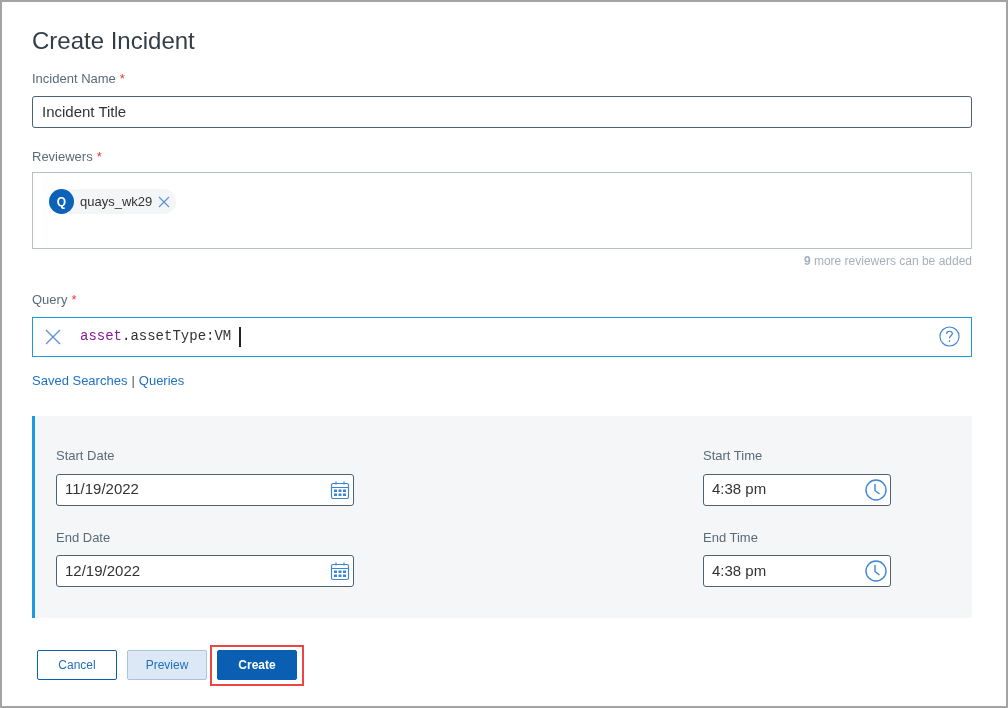 Image resolution: width=1008 pixels, height=708 pixels. I want to click on link: Queries, so click(161, 380).